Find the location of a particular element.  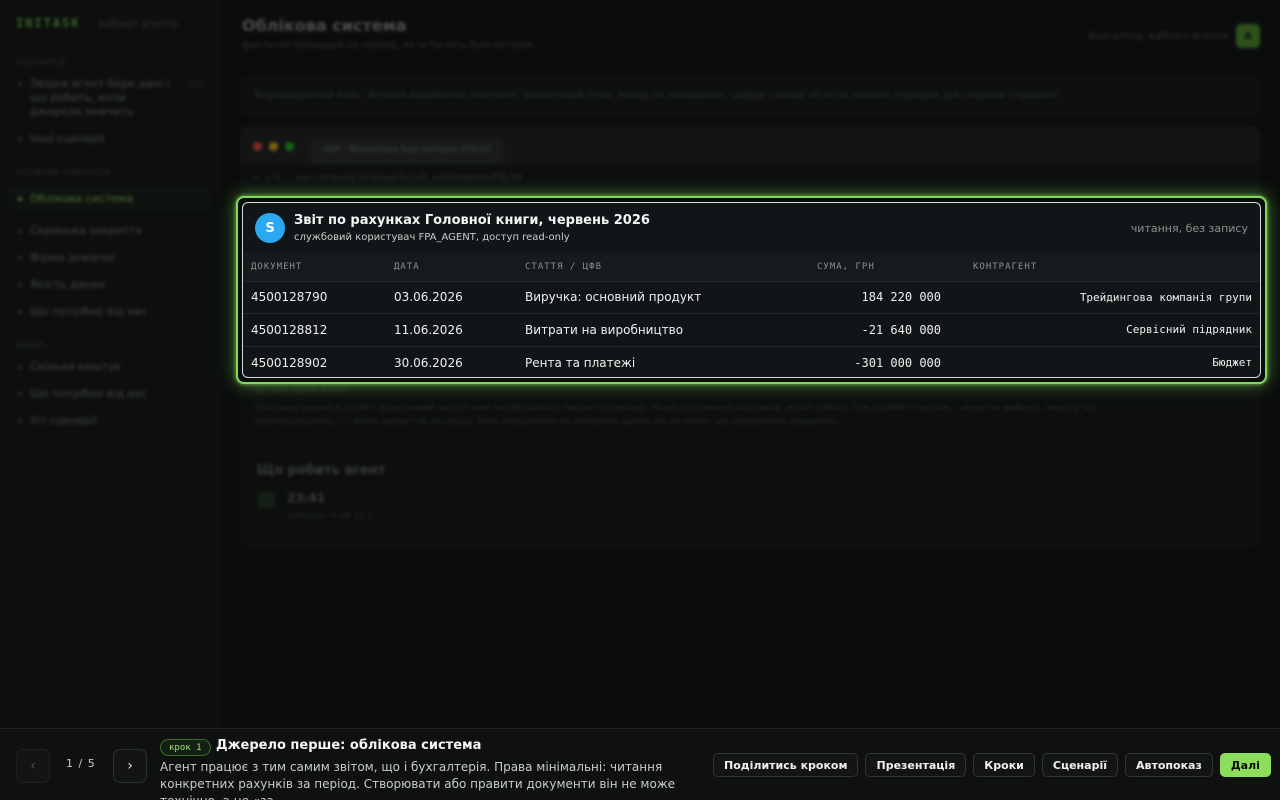

chevron-left-icon: ‹ is located at coordinates (33, 766).